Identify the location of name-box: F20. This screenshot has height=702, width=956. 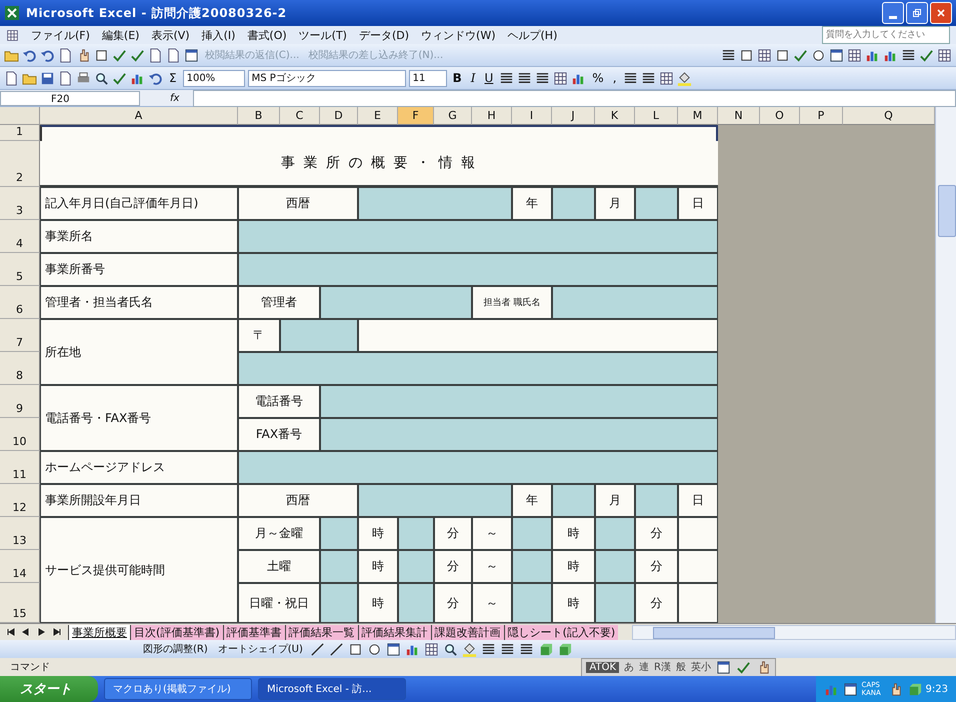
(70, 98).